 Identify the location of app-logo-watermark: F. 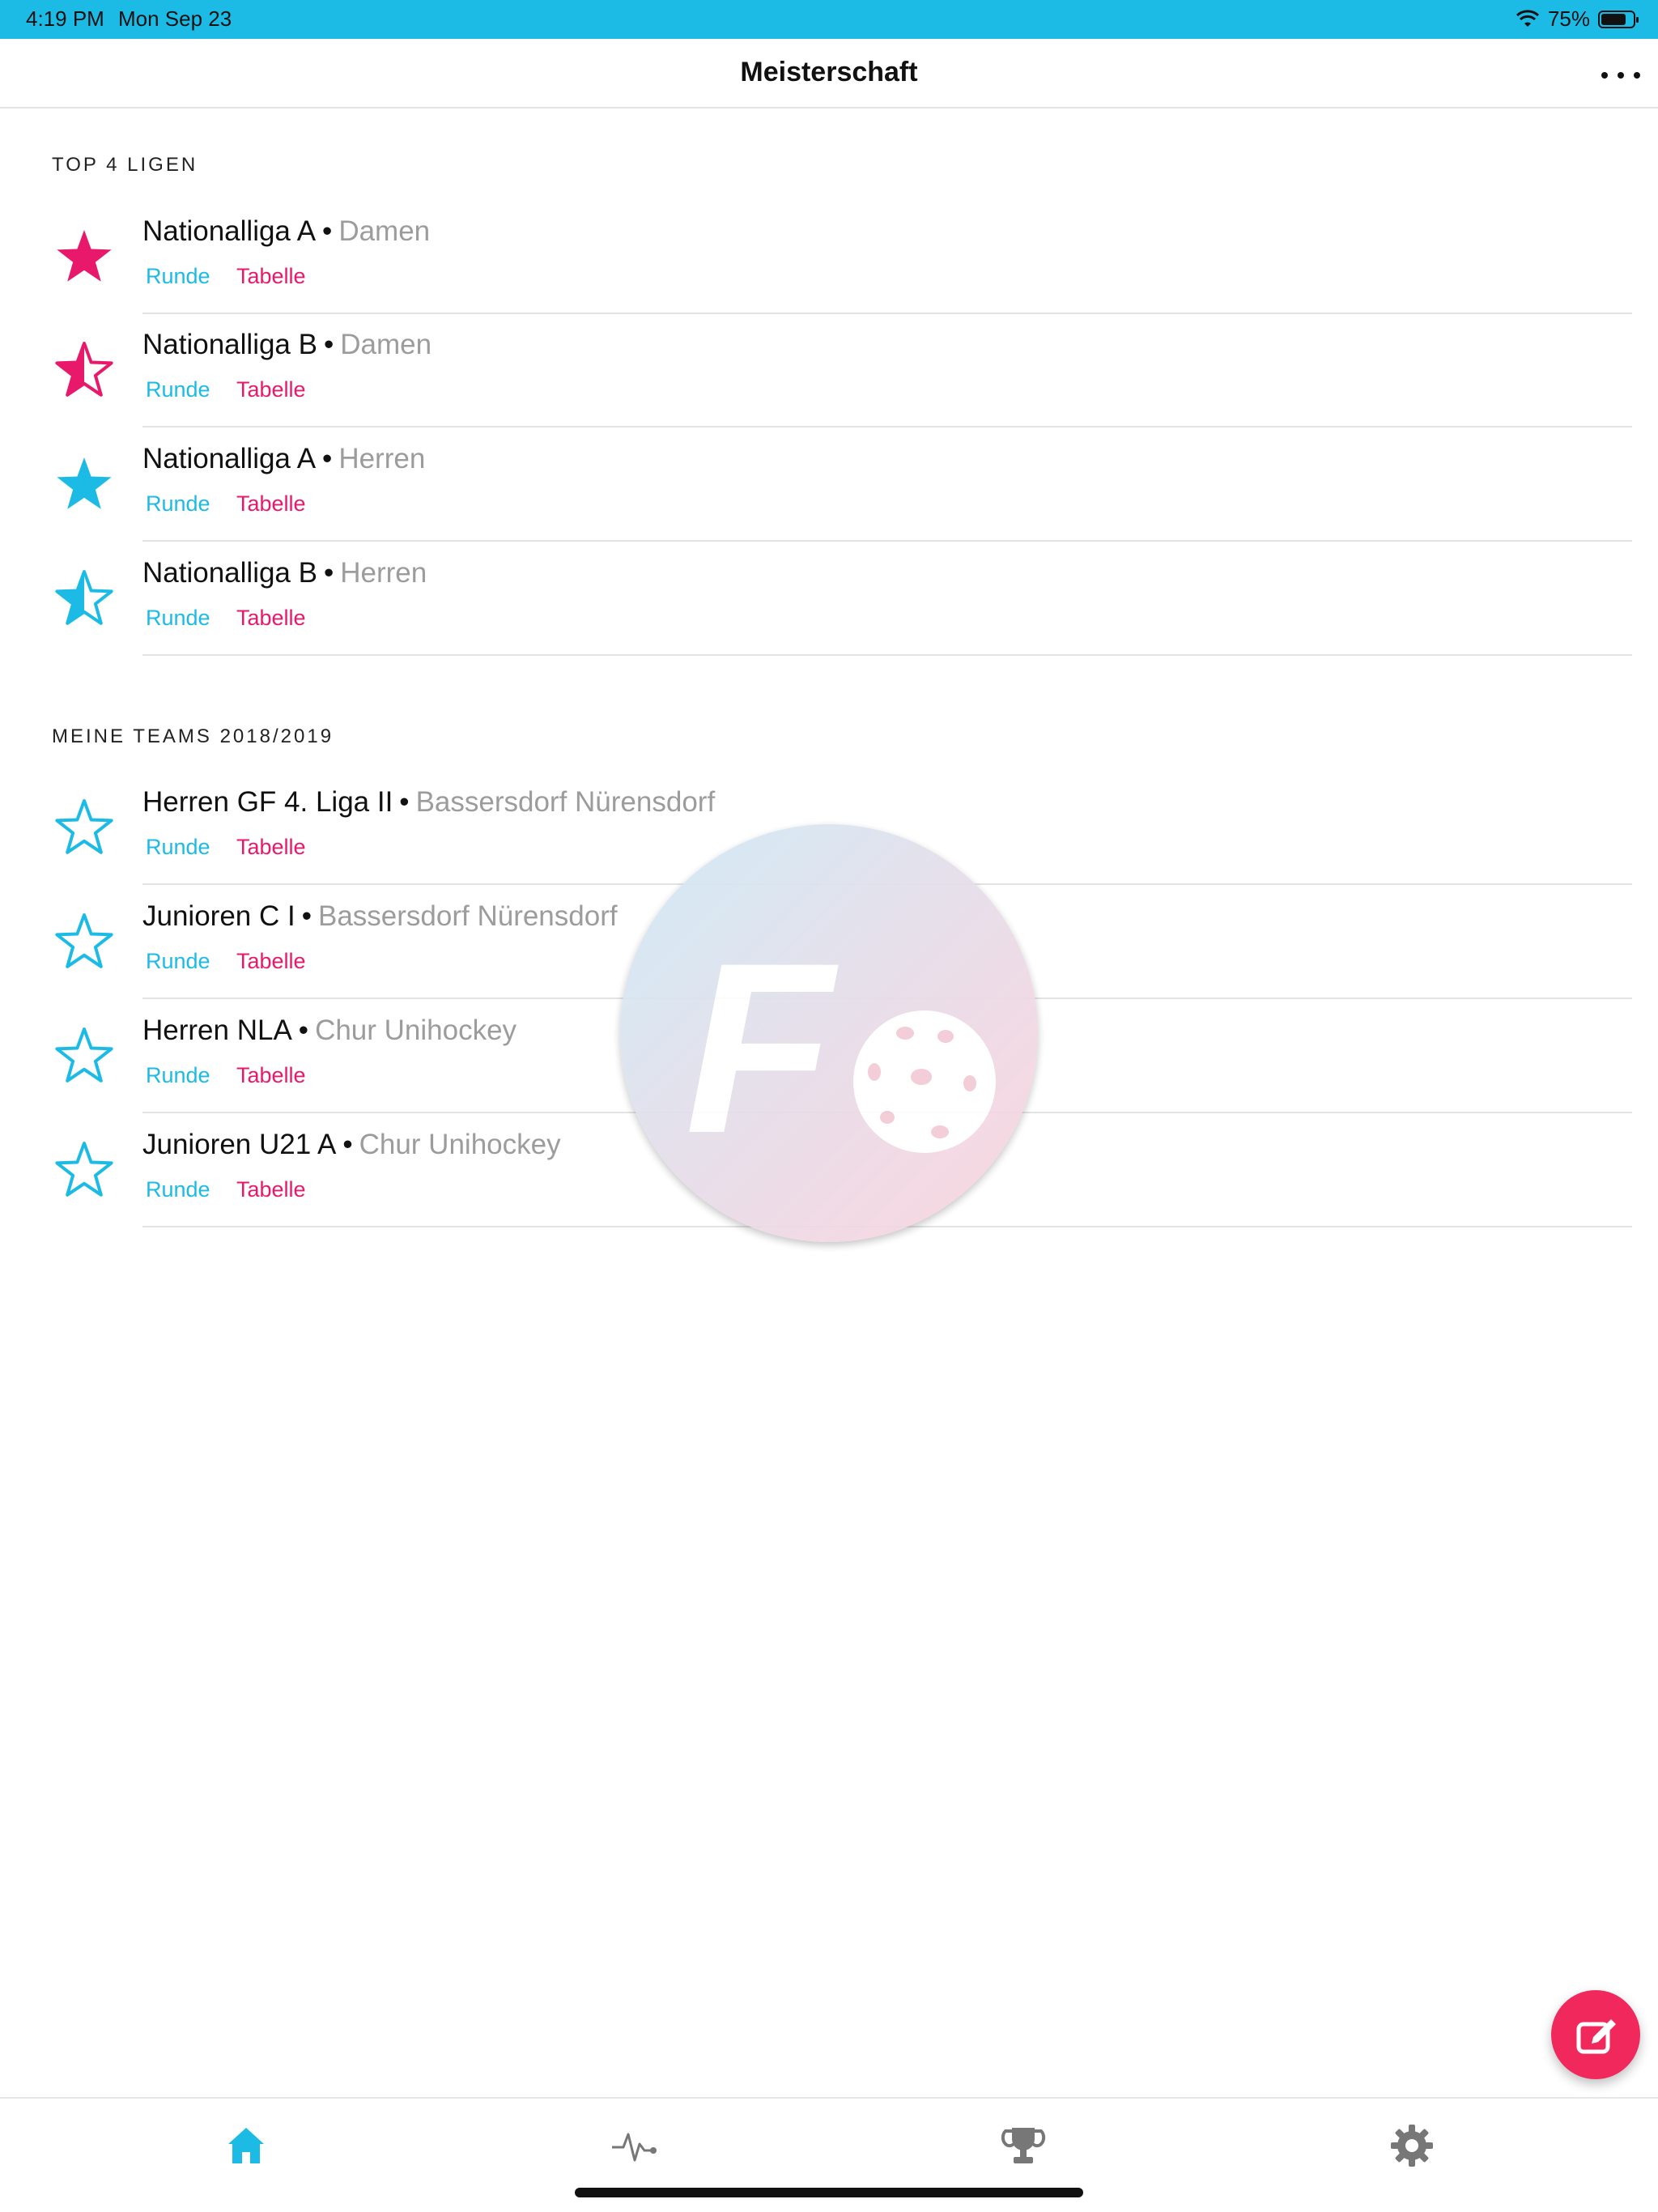
(829, 1033).